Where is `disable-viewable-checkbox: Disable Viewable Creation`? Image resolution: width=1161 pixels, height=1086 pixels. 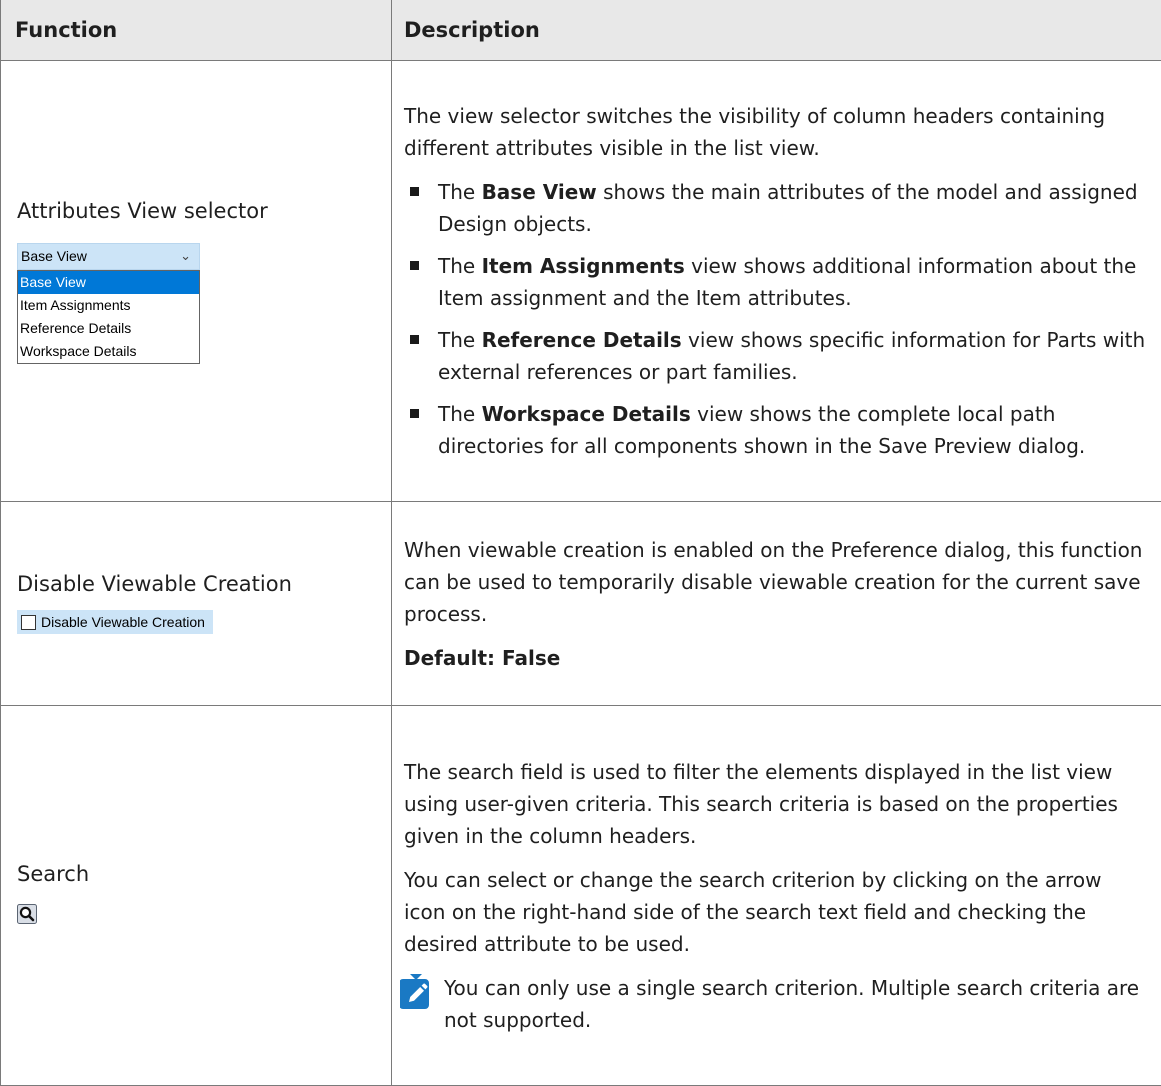 disable-viewable-checkbox: Disable Viewable Creation is located at coordinates (115, 622).